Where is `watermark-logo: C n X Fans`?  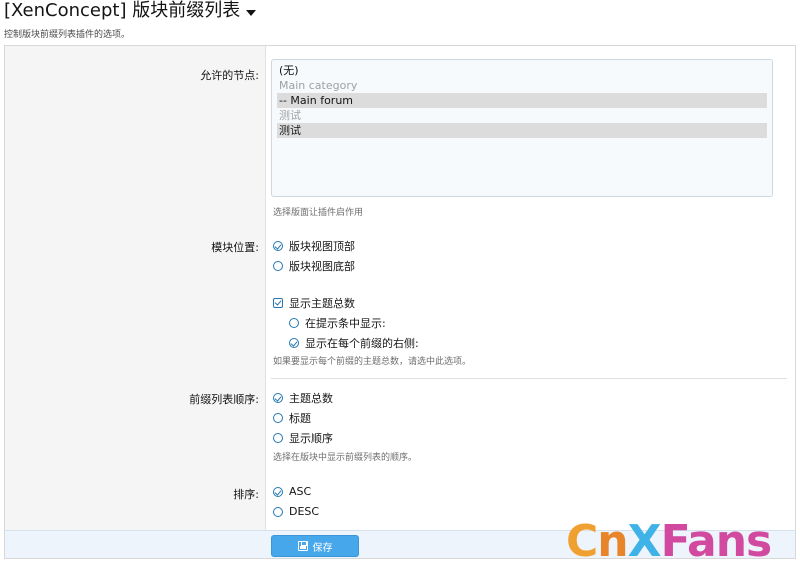
watermark-logo: C n X Fans is located at coordinates (681, 542).